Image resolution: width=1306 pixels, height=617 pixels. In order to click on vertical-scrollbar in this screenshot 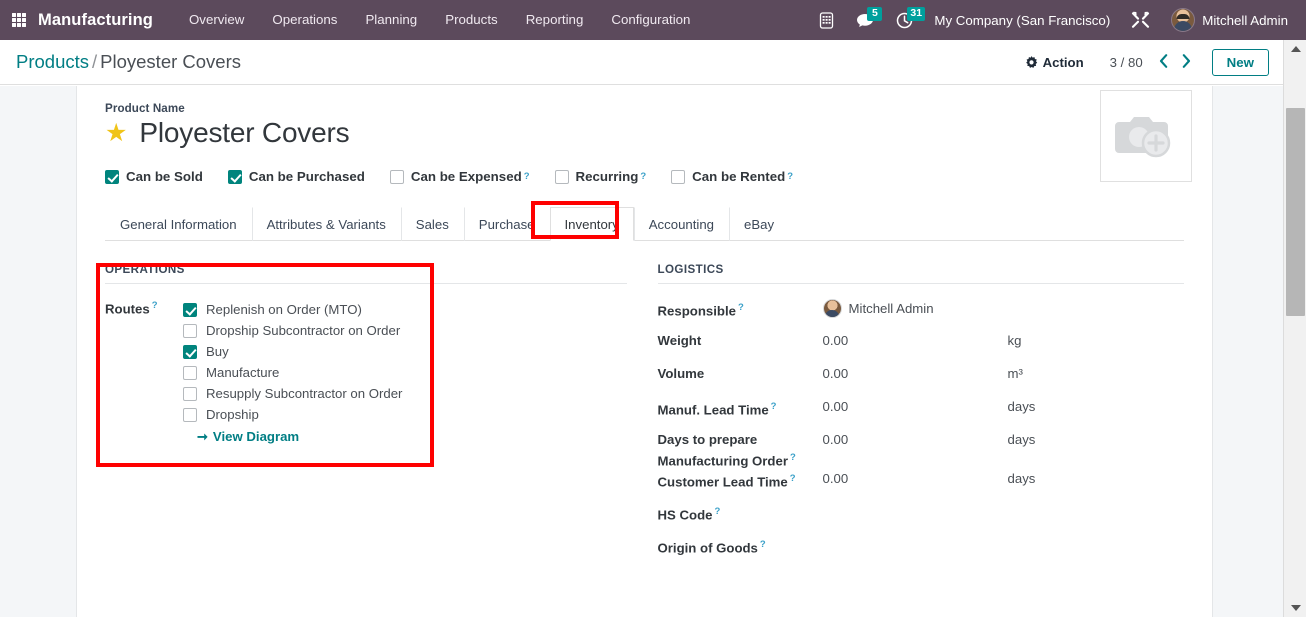, I will do `click(1294, 328)`.